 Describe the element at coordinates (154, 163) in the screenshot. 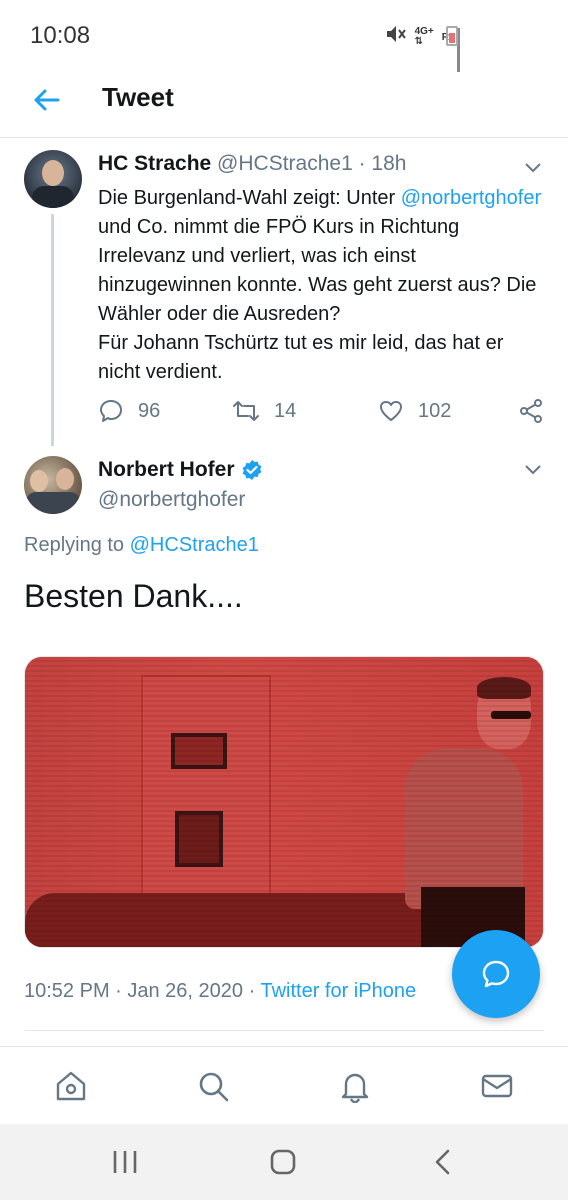

I see `tweet1-author-name: HC Strache` at that location.